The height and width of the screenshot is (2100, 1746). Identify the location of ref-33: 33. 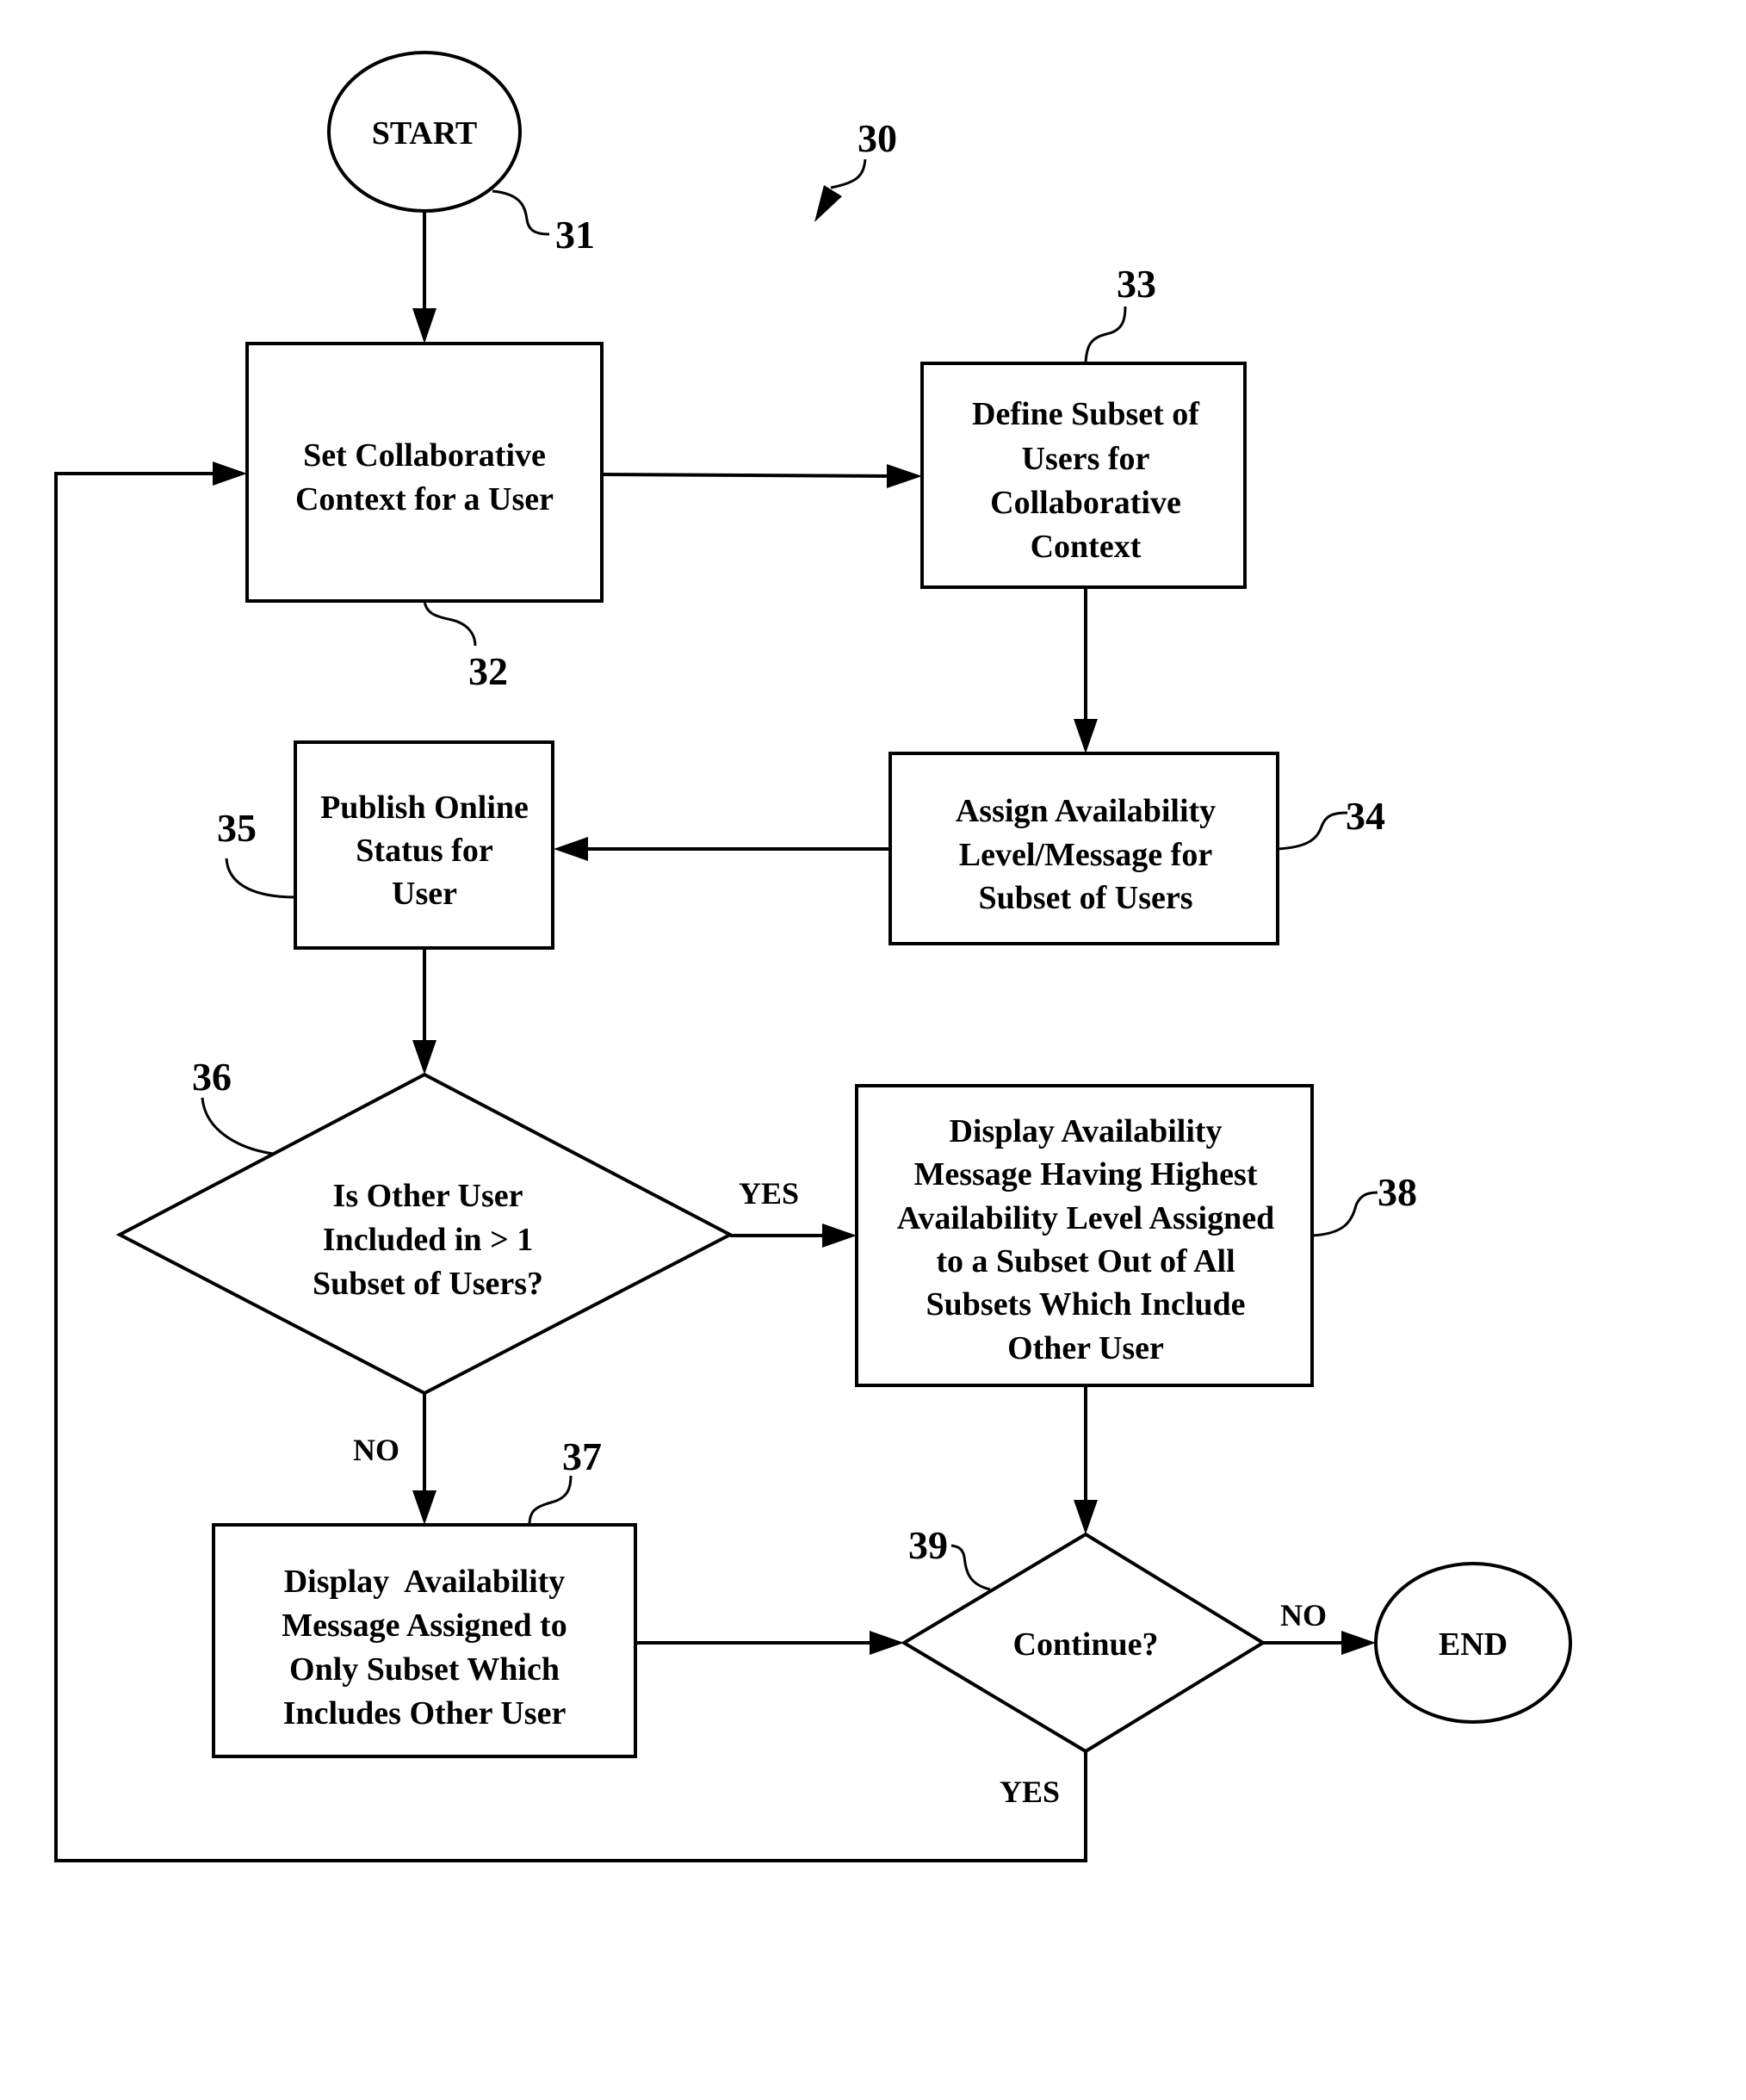
(1137, 284).